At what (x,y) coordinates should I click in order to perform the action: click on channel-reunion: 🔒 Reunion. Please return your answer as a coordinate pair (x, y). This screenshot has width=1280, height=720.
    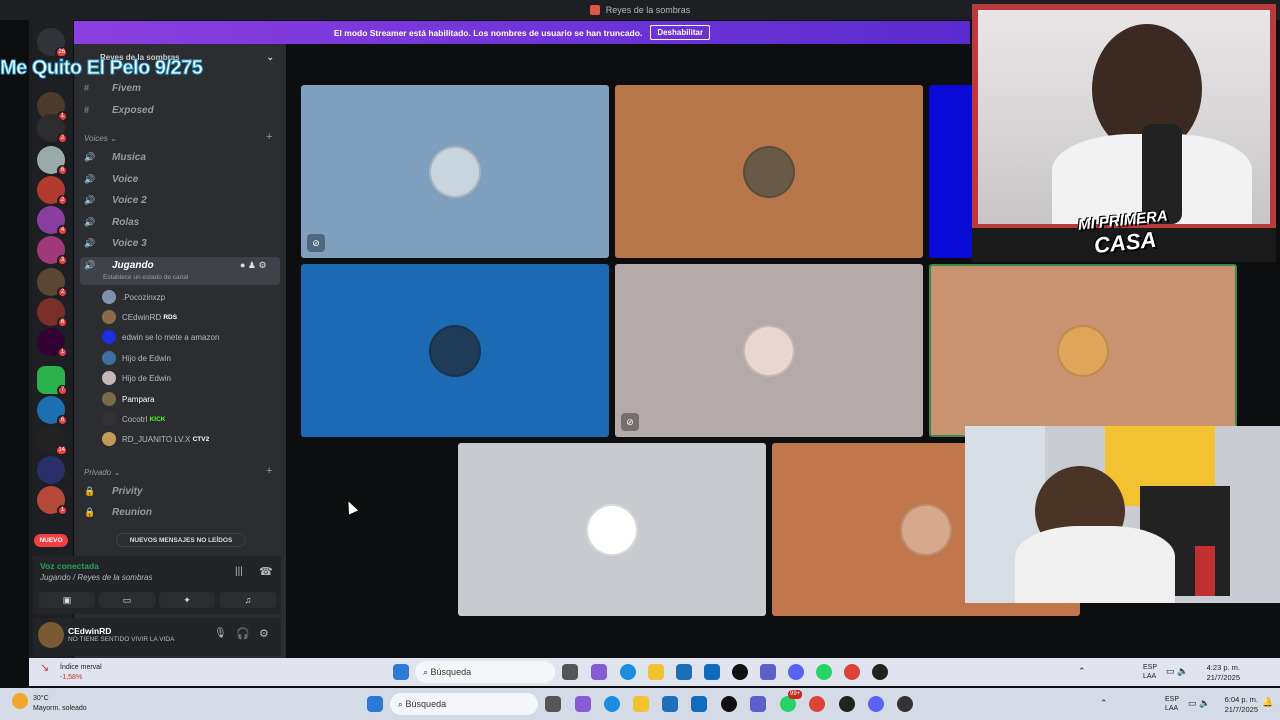
    Looking at the image, I should click on (118, 512).